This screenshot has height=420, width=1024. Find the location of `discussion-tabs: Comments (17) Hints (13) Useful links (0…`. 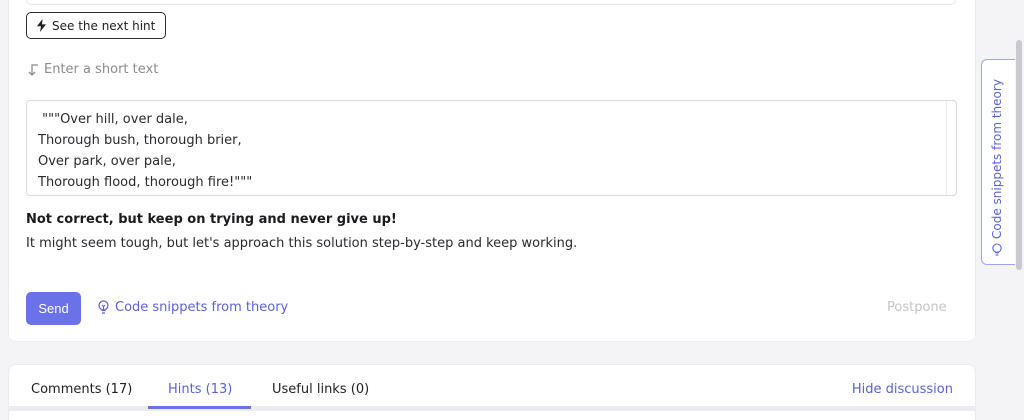

discussion-tabs: Comments (17) Hints (13) Useful links (0… is located at coordinates (492, 392).